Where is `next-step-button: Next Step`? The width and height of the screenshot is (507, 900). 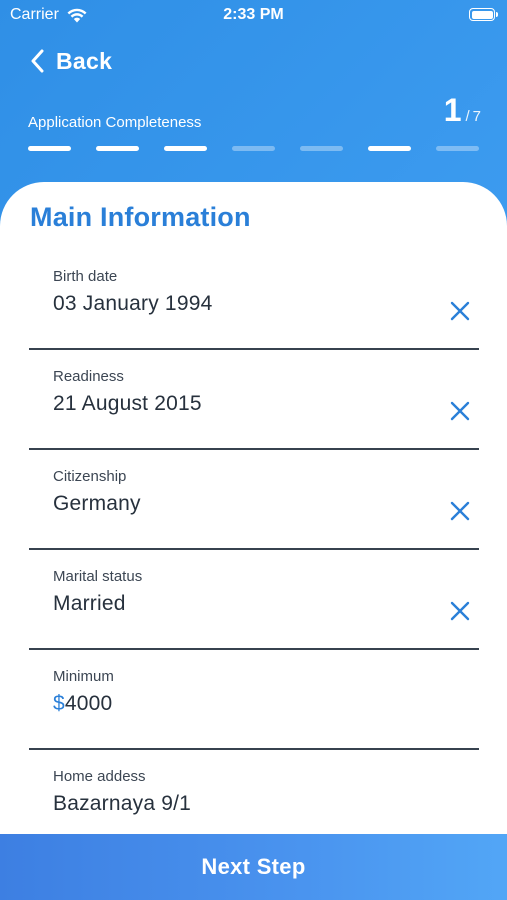 next-step-button: Next Step is located at coordinates (253, 867).